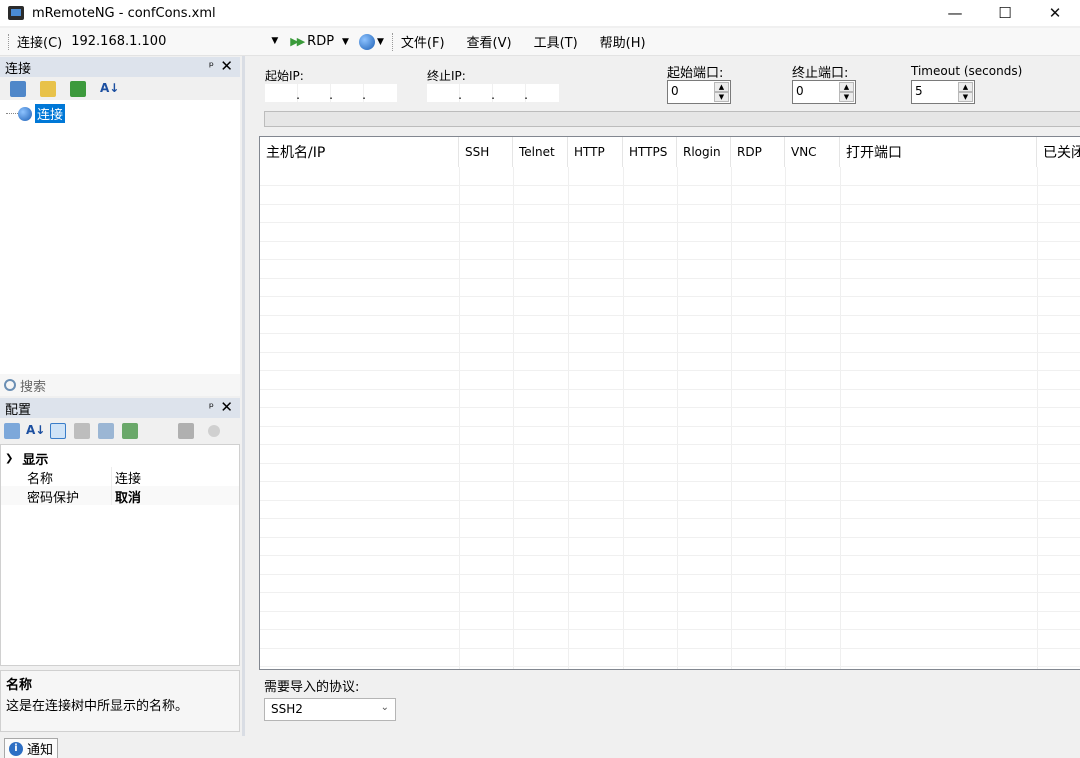 The width and height of the screenshot is (1080, 758). I want to click on column-header-host: 主机名/IP, so click(359, 152).